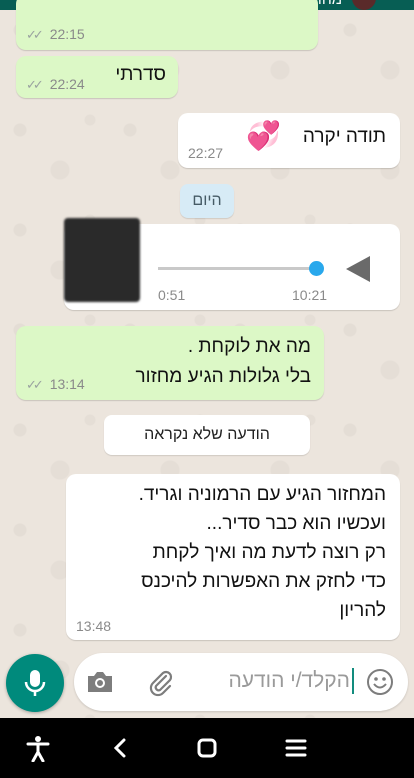 Image resolution: width=414 pixels, height=778 pixels. Describe the element at coordinates (269, 552) in the screenshot. I see `message-line: רק רוצה לדעת מה ואיך לקחת` at that location.